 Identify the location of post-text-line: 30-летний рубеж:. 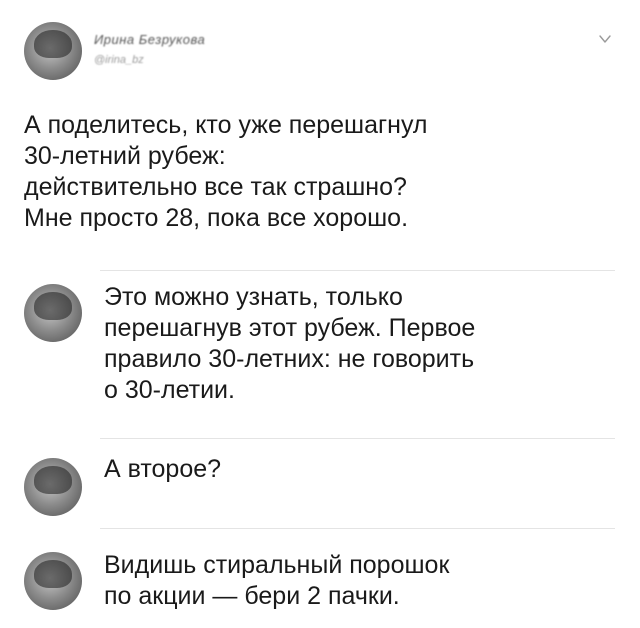
(125, 156).